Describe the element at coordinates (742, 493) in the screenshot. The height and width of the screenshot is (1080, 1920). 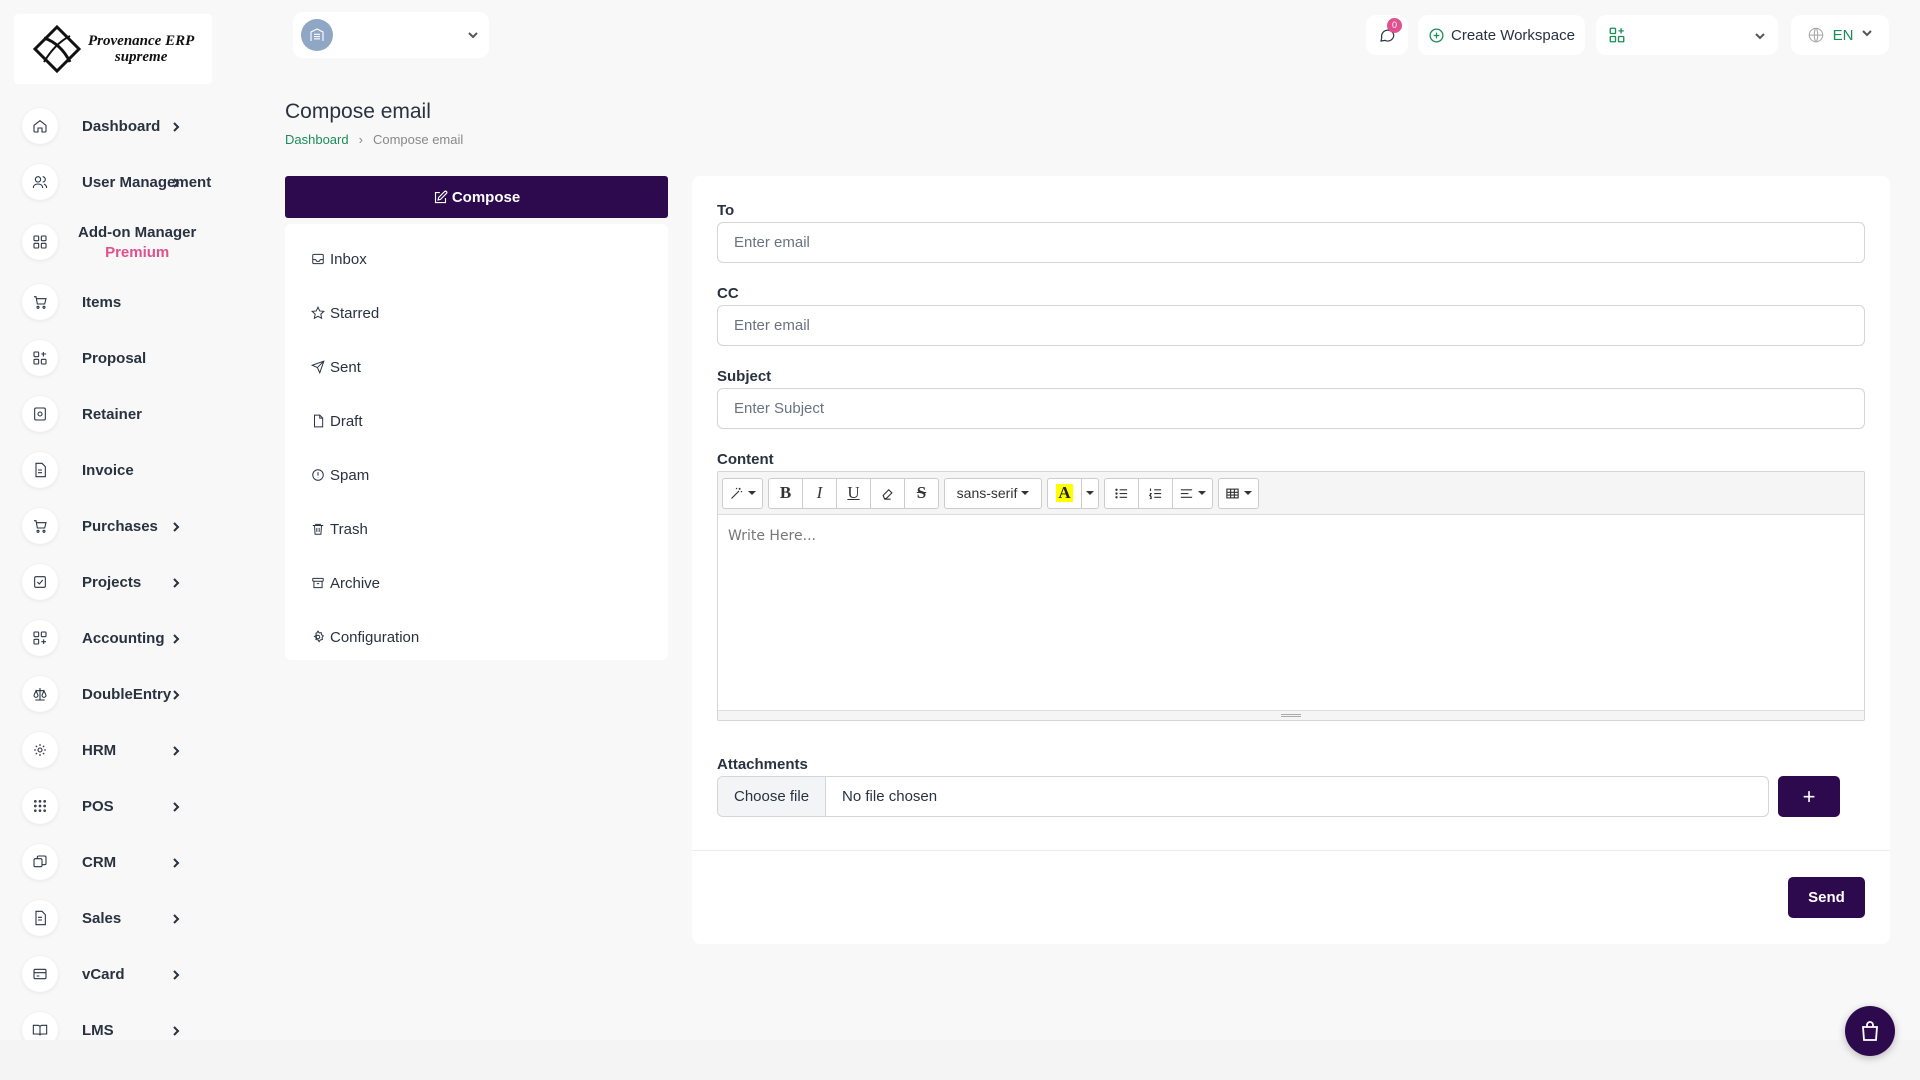
I see `style-dropdown-button` at that location.